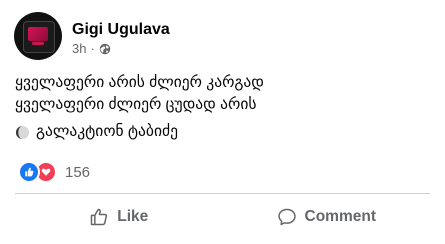  I want to click on comment-button: Comment, so click(327, 217).